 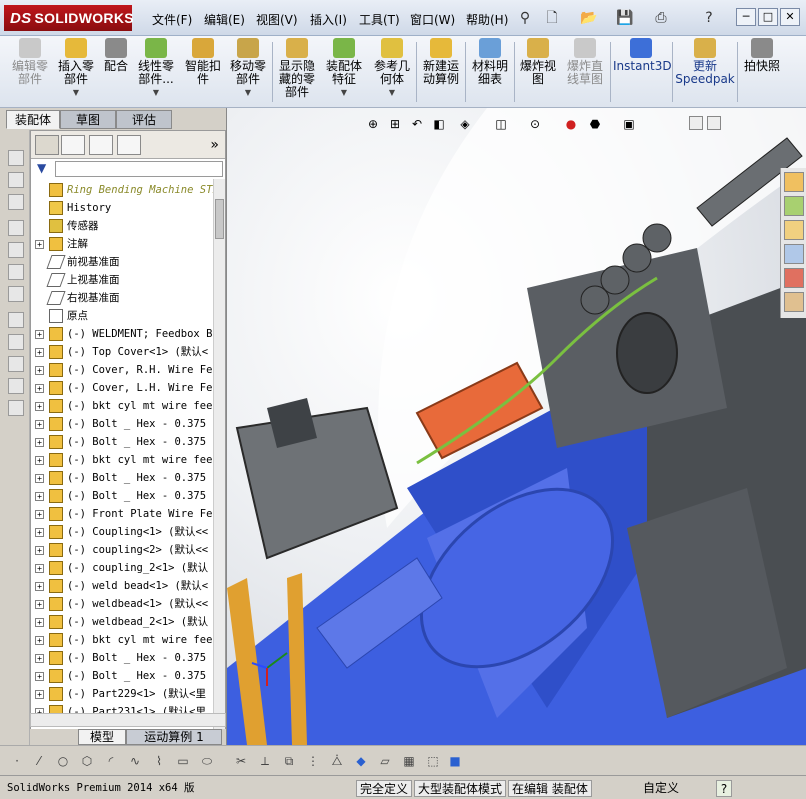 I want to click on tab-model: 模型, so click(x=102, y=737).